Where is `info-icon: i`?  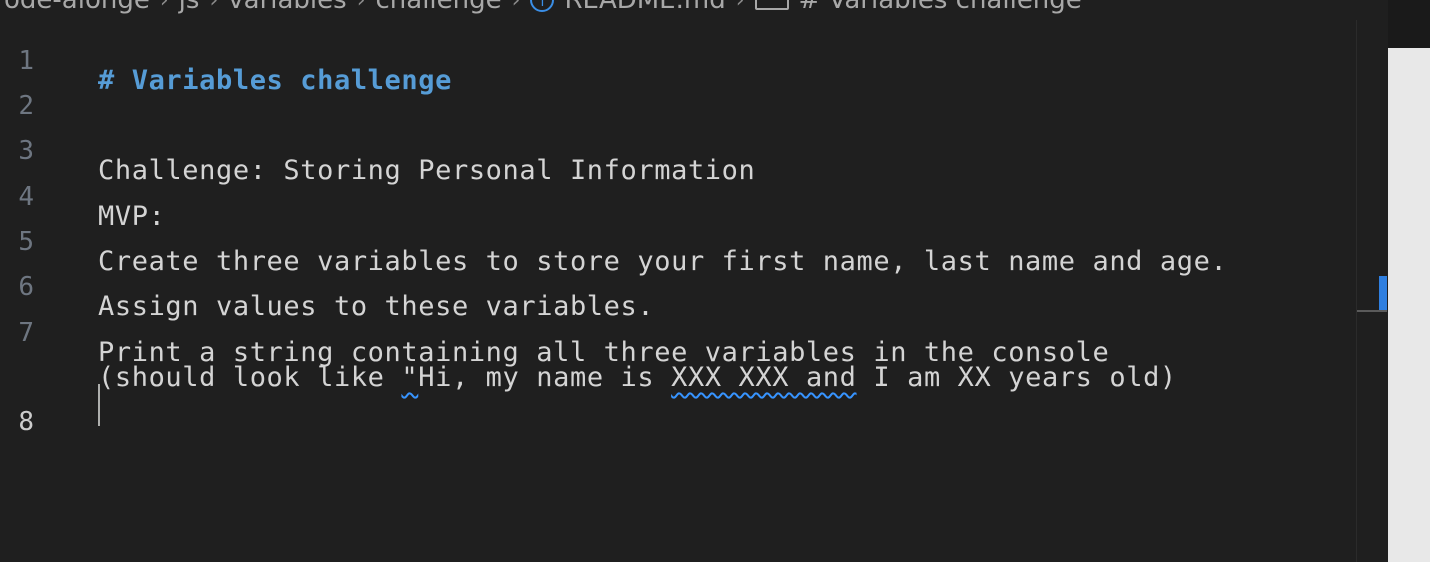
info-icon: i is located at coordinates (542, 6).